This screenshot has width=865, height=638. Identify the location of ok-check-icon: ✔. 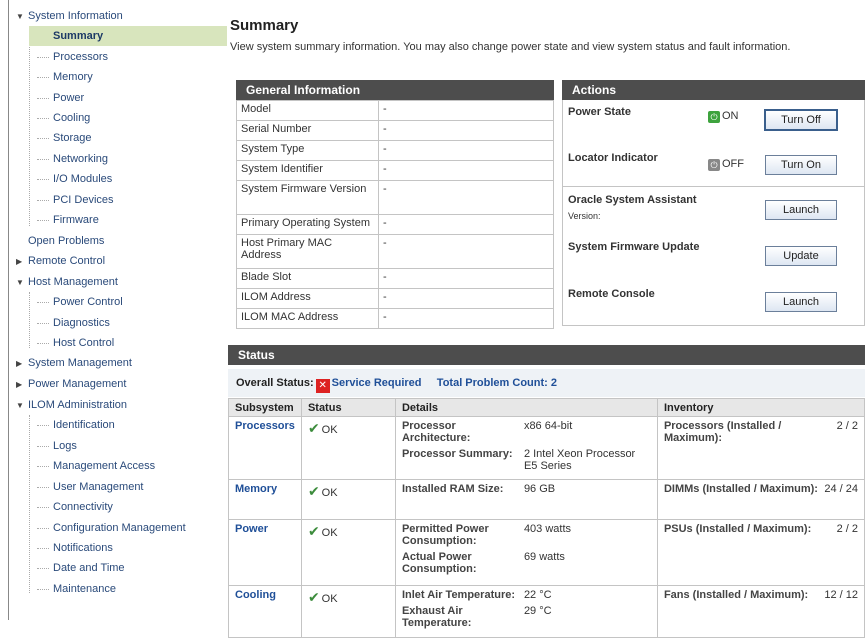
(313, 531).